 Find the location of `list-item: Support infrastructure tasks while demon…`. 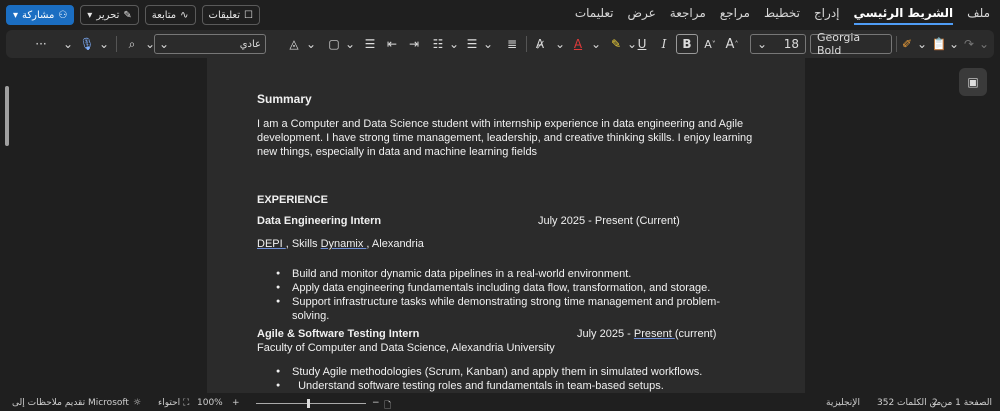

list-item: Support infrastructure tasks while demon… is located at coordinates (507, 309).